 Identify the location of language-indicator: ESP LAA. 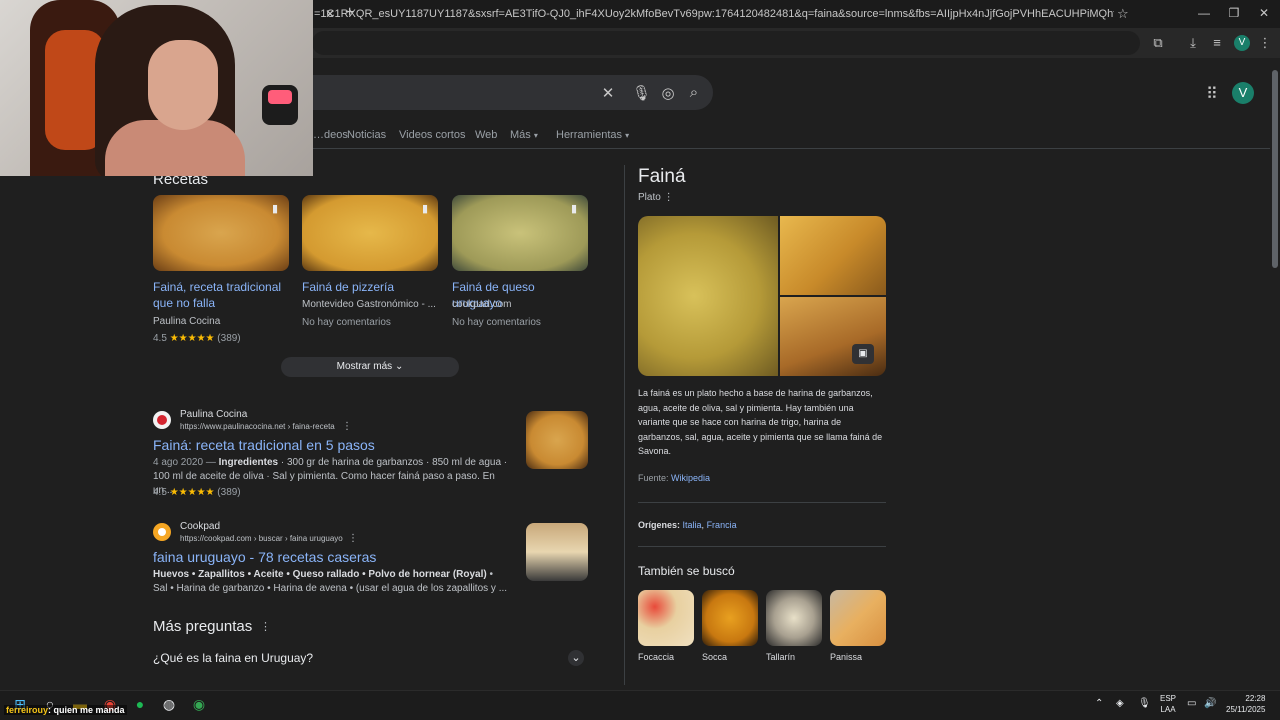
(1168, 704).